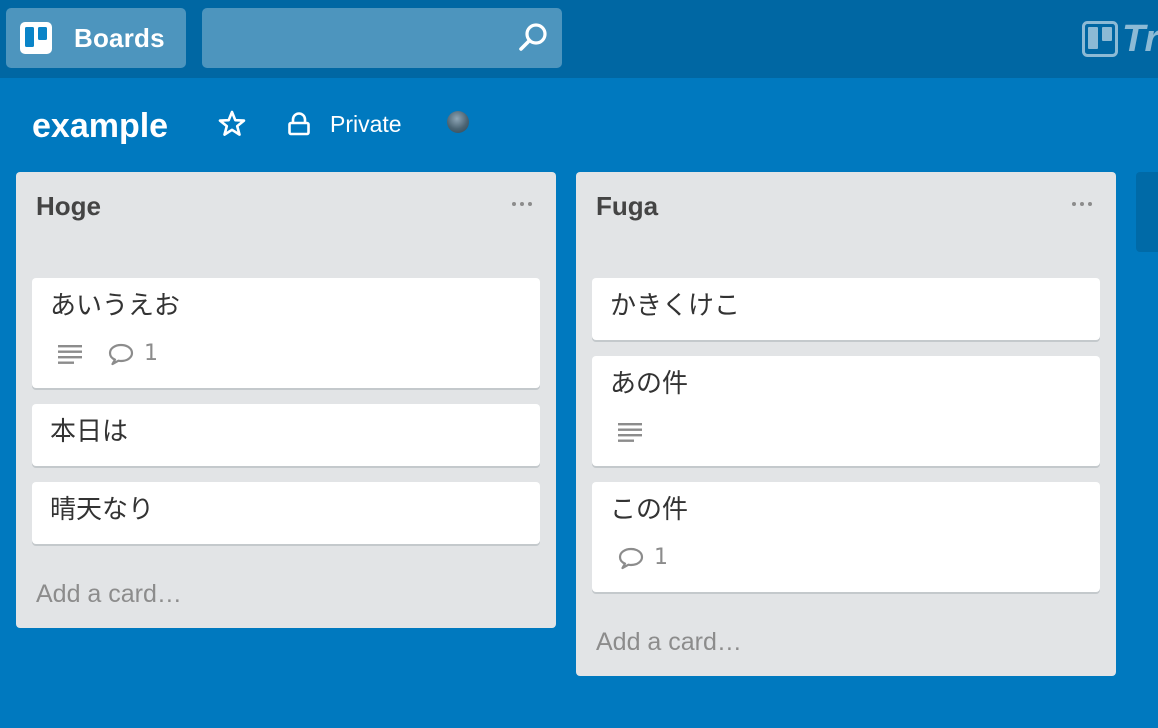 The image size is (1158, 728). I want to click on list-title: Fuga, so click(627, 206).